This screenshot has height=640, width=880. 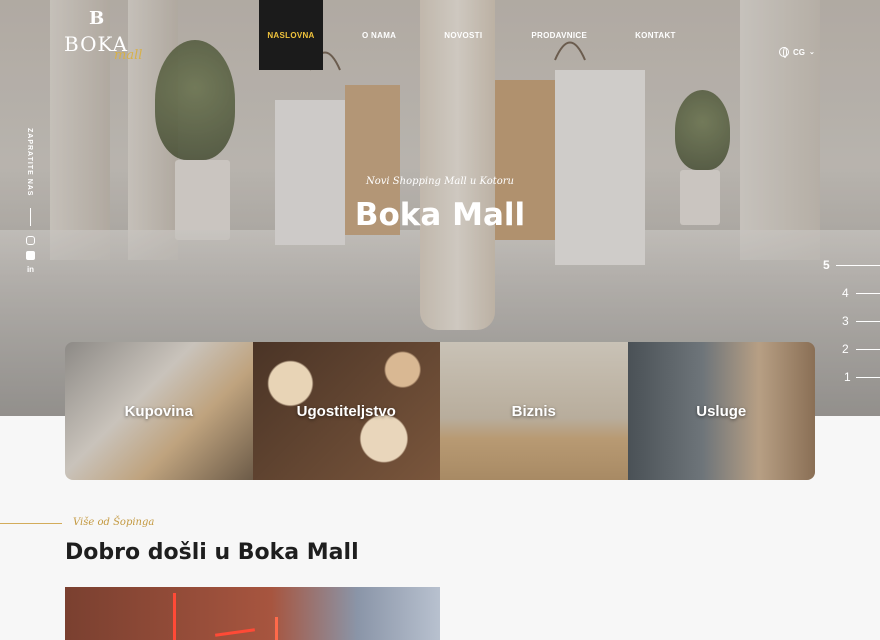 I want to click on mall-building-image, so click(x=252, y=613).